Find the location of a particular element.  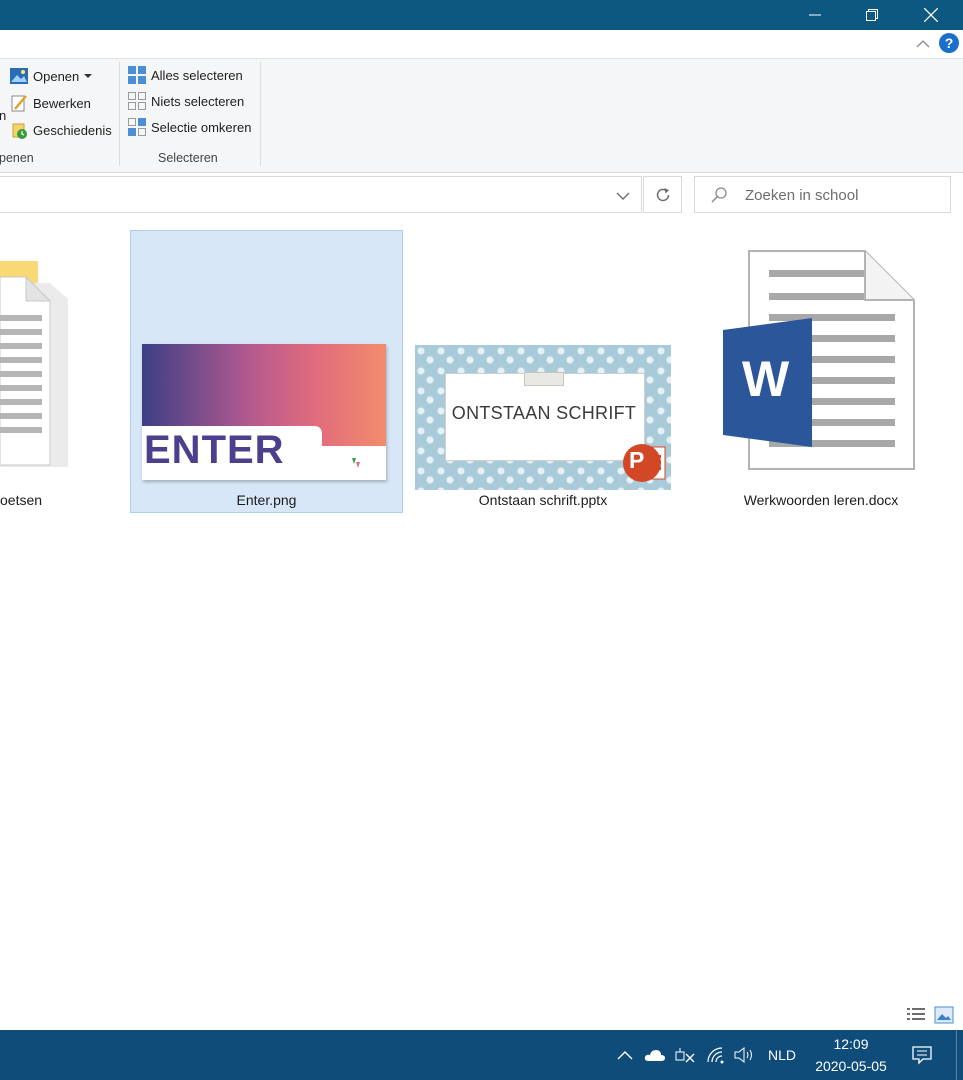

file-item-ontstaan-schrift-pptx: ONTSTAAN SCHRIFT P is located at coordinates (543, 417).